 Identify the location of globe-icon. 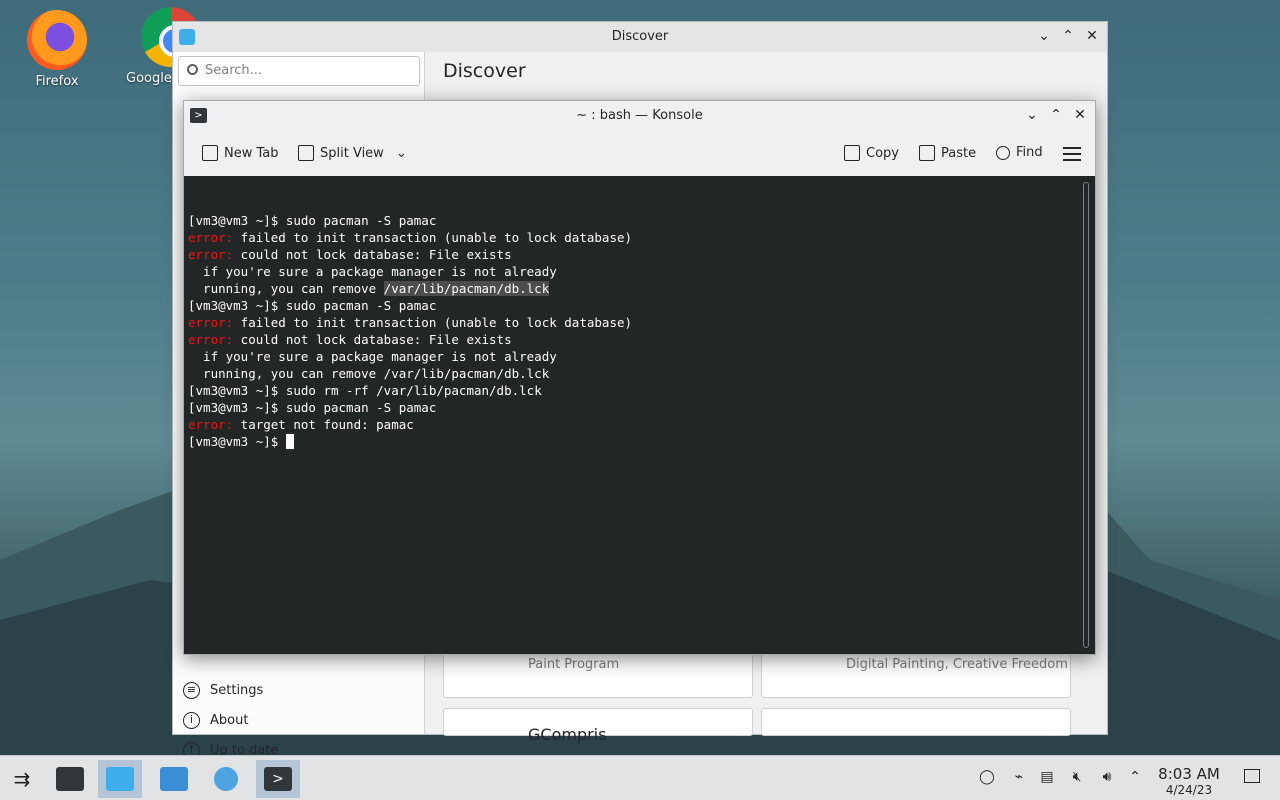
(226, 779).